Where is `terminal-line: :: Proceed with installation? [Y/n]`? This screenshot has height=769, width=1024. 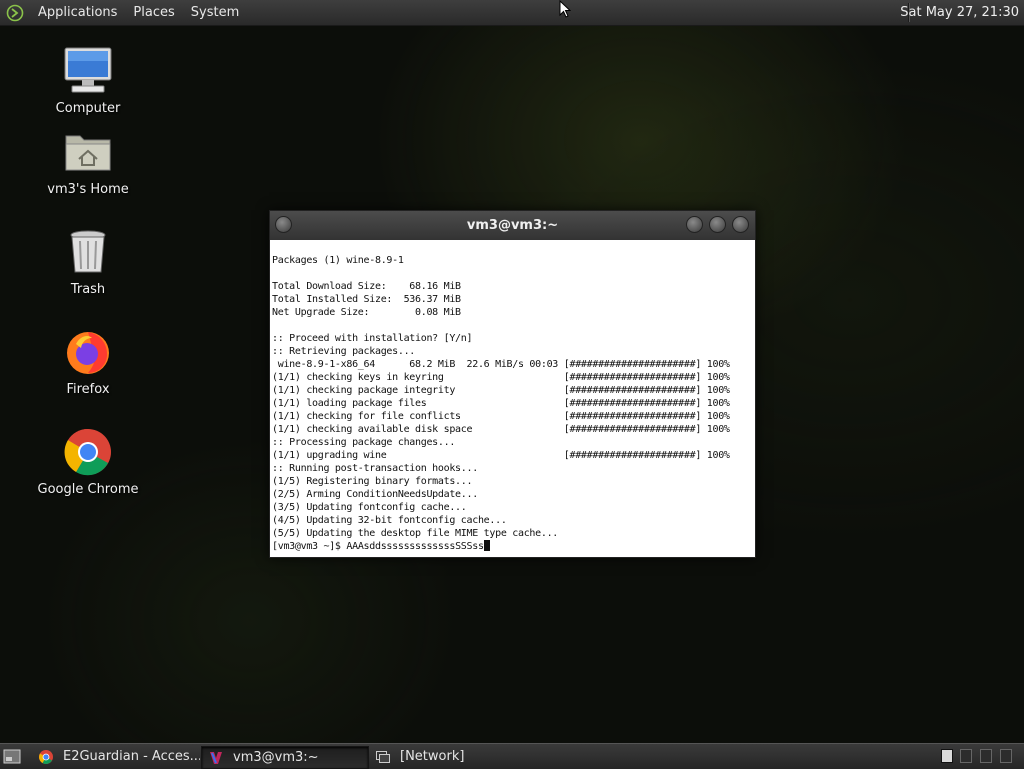
terminal-line: :: Proceed with installation? [Y/n] is located at coordinates (512, 338).